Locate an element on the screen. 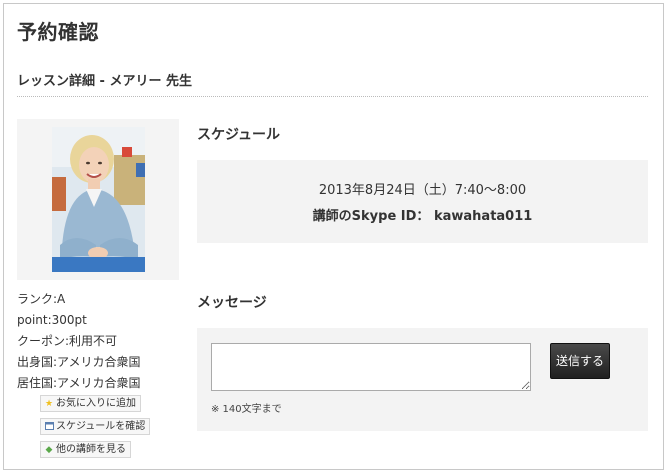 The height and width of the screenshot is (475, 669). message-input is located at coordinates (371, 367).